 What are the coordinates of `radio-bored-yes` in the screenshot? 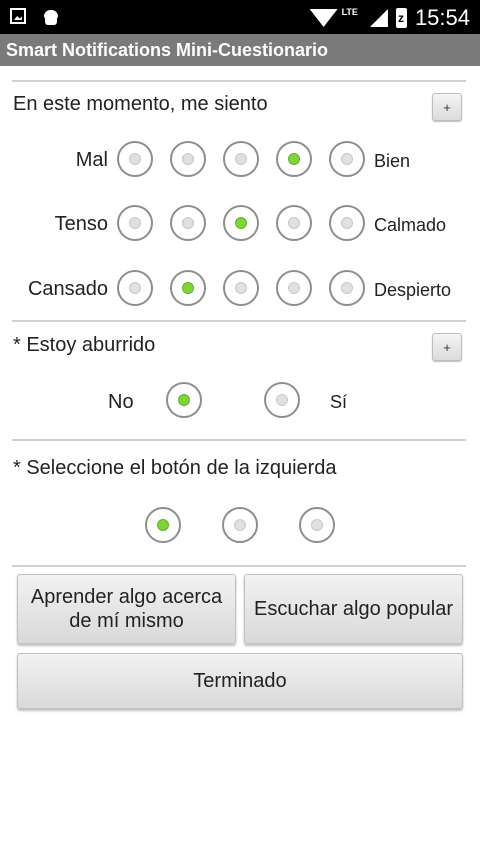 It's located at (282, 400).